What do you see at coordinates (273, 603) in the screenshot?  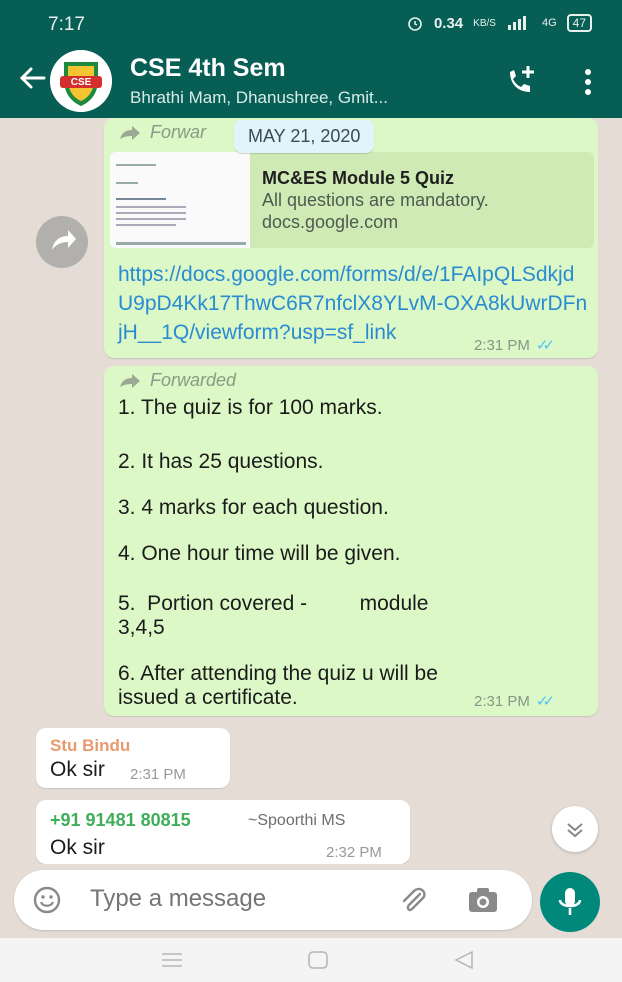 I see `quiz-line-5: 5. Portion covered - module` at bounding box center [273, 603].